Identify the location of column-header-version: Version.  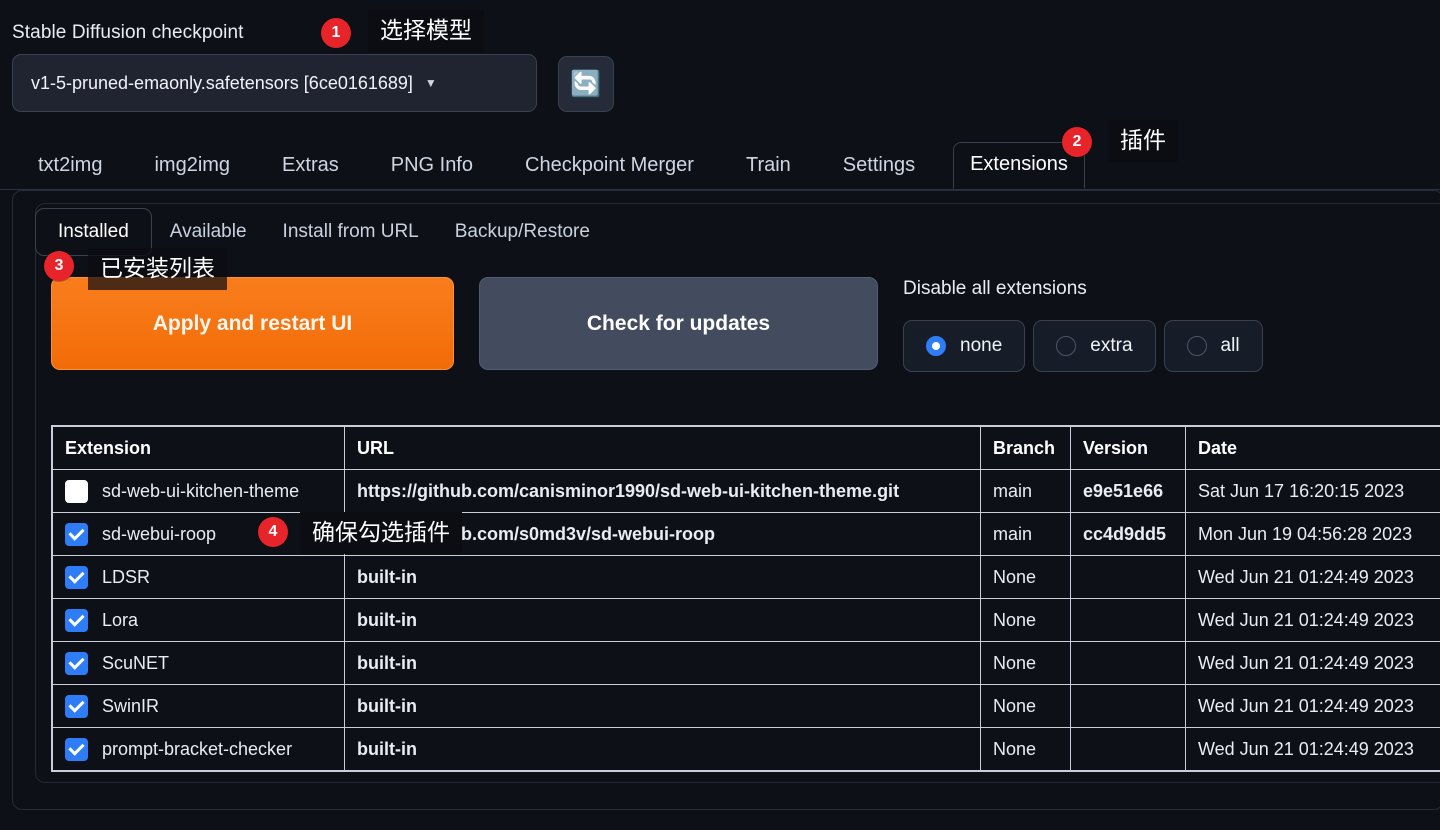
(1128, 448).